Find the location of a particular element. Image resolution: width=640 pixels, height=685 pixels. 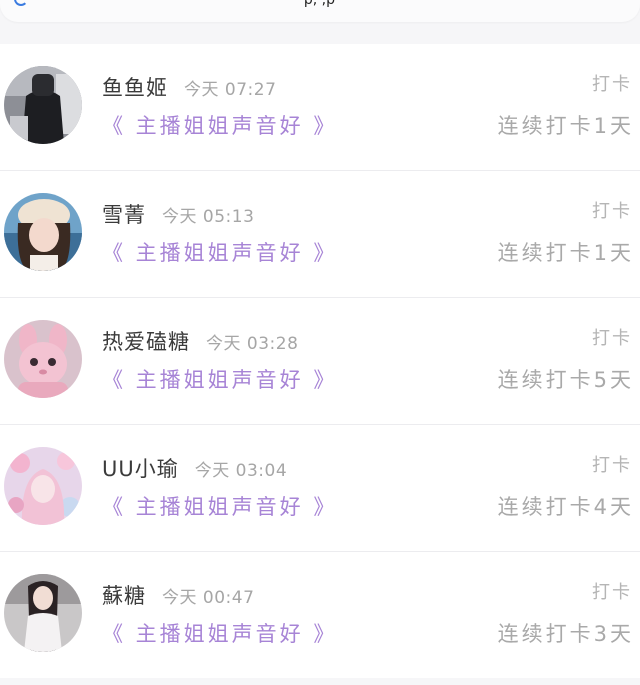

streak-label: 连续打卡5天 is located at coordinates (565, 380).